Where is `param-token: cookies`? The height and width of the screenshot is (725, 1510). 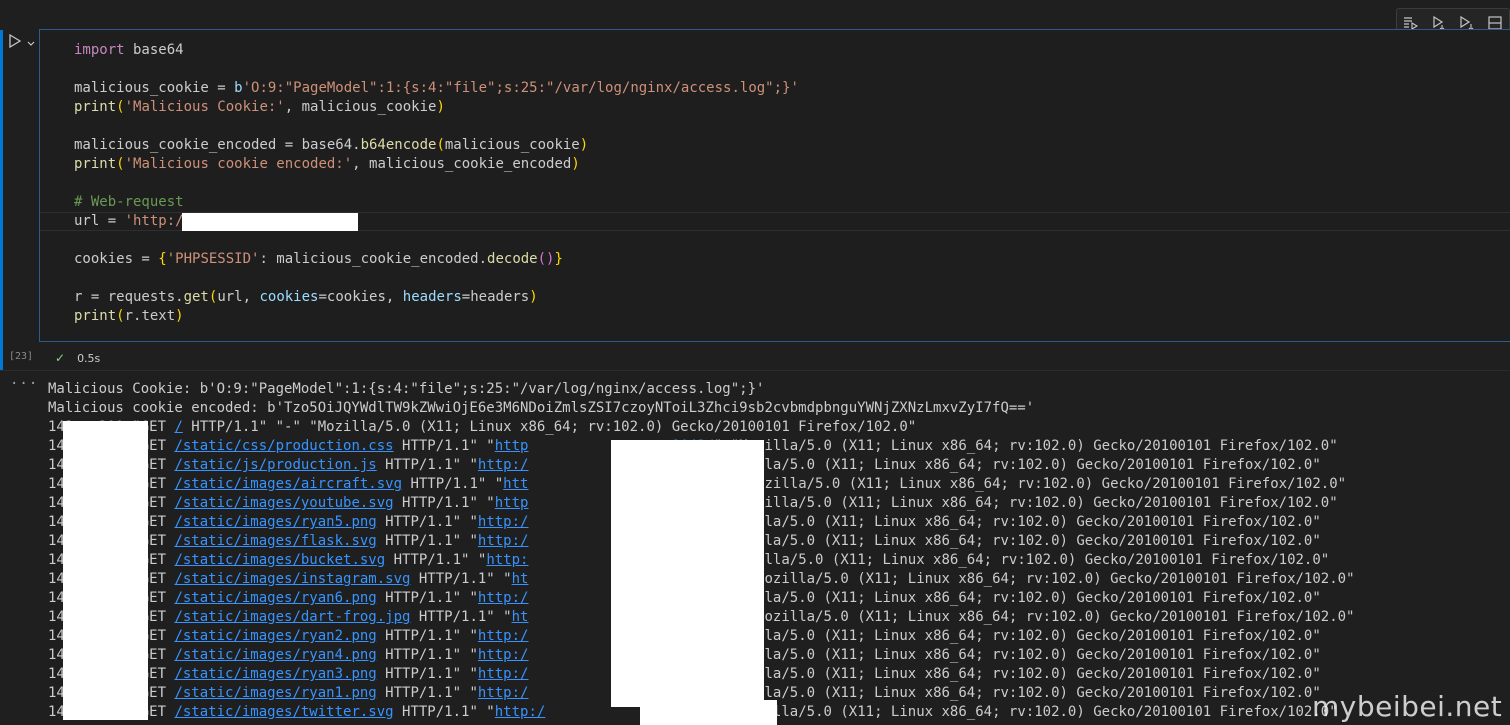
param-token: cookies is located at coordinates (289, 297).